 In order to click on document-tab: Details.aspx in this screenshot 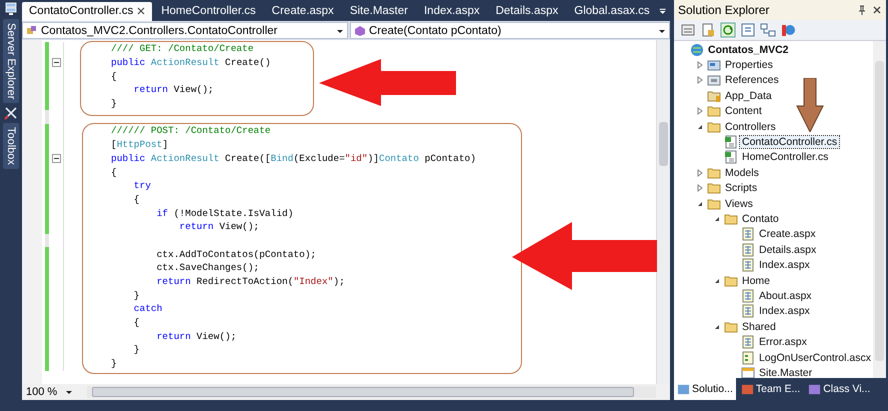, I will do `click(527, 11)`.